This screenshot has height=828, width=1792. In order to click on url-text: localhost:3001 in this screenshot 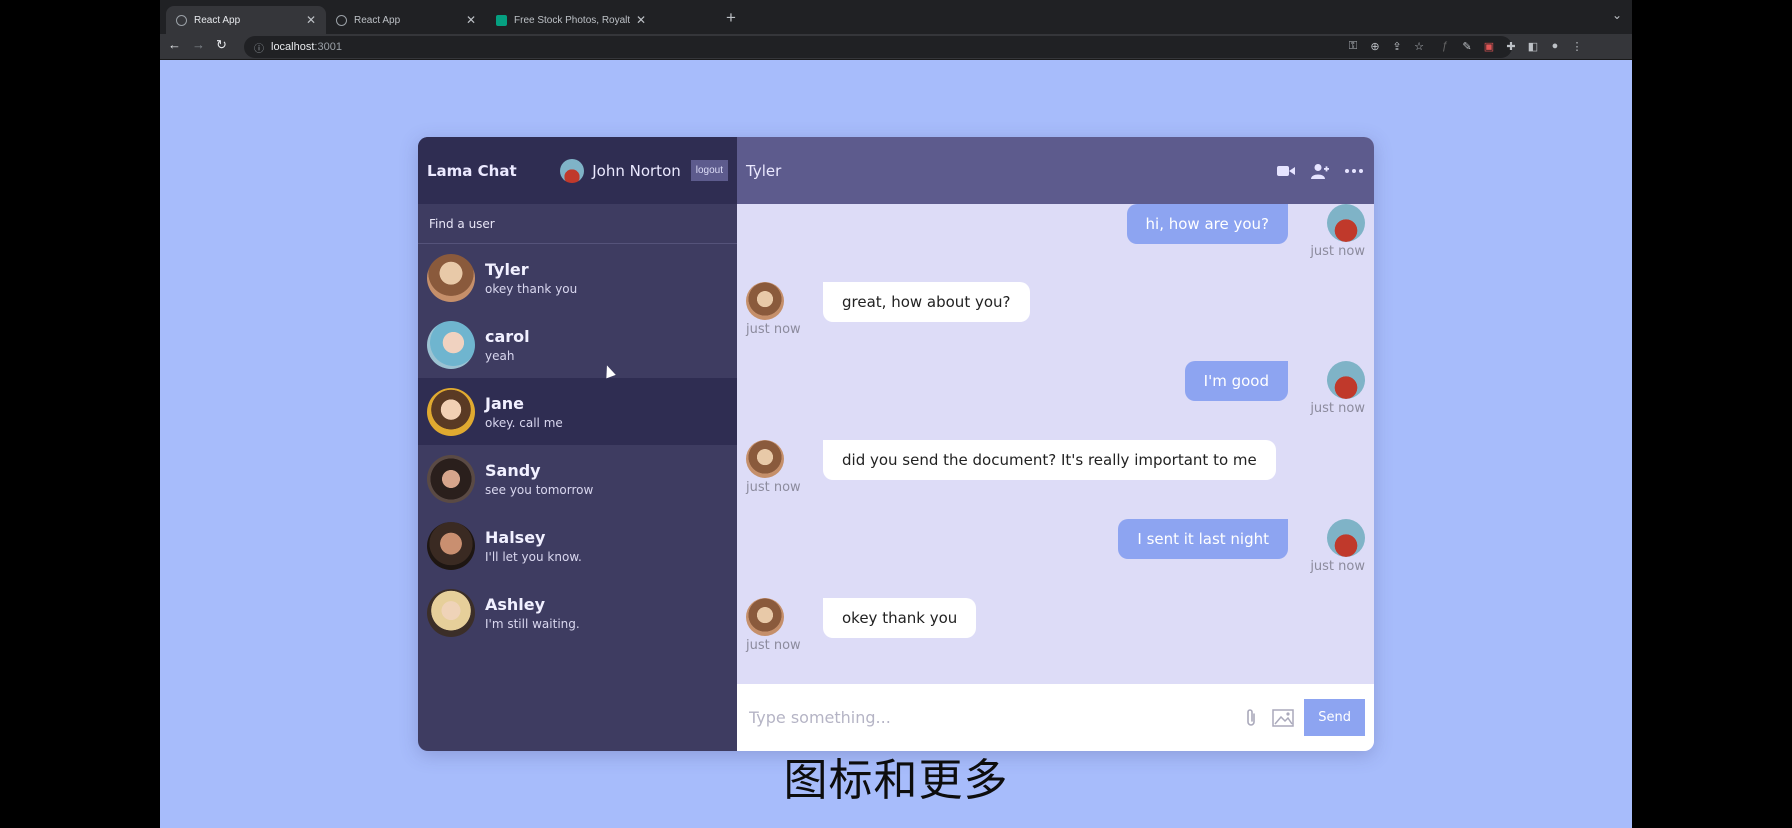, I will do `click(306, 47)`.